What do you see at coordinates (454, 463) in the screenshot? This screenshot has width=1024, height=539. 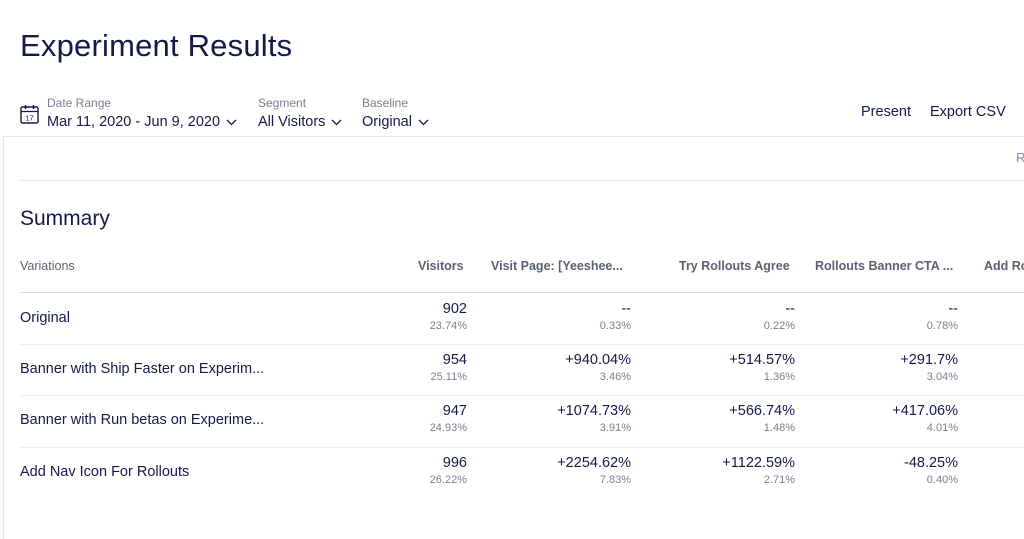 I see `visitors-count: 996` at bounding box center [454, 463].